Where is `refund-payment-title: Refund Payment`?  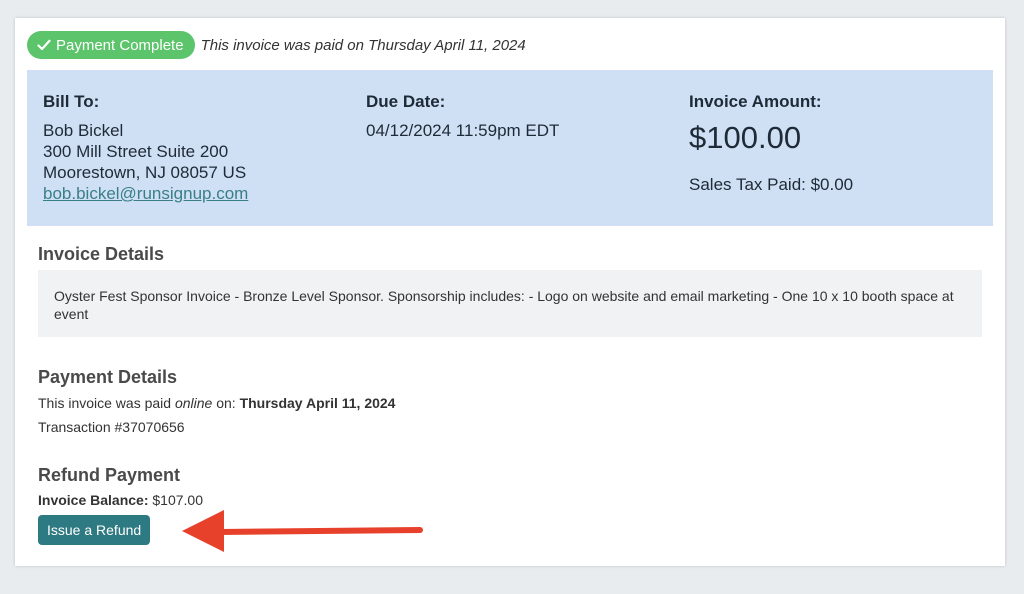
refund-payment-title: Refund Payment is located at coordinates (109, 475).